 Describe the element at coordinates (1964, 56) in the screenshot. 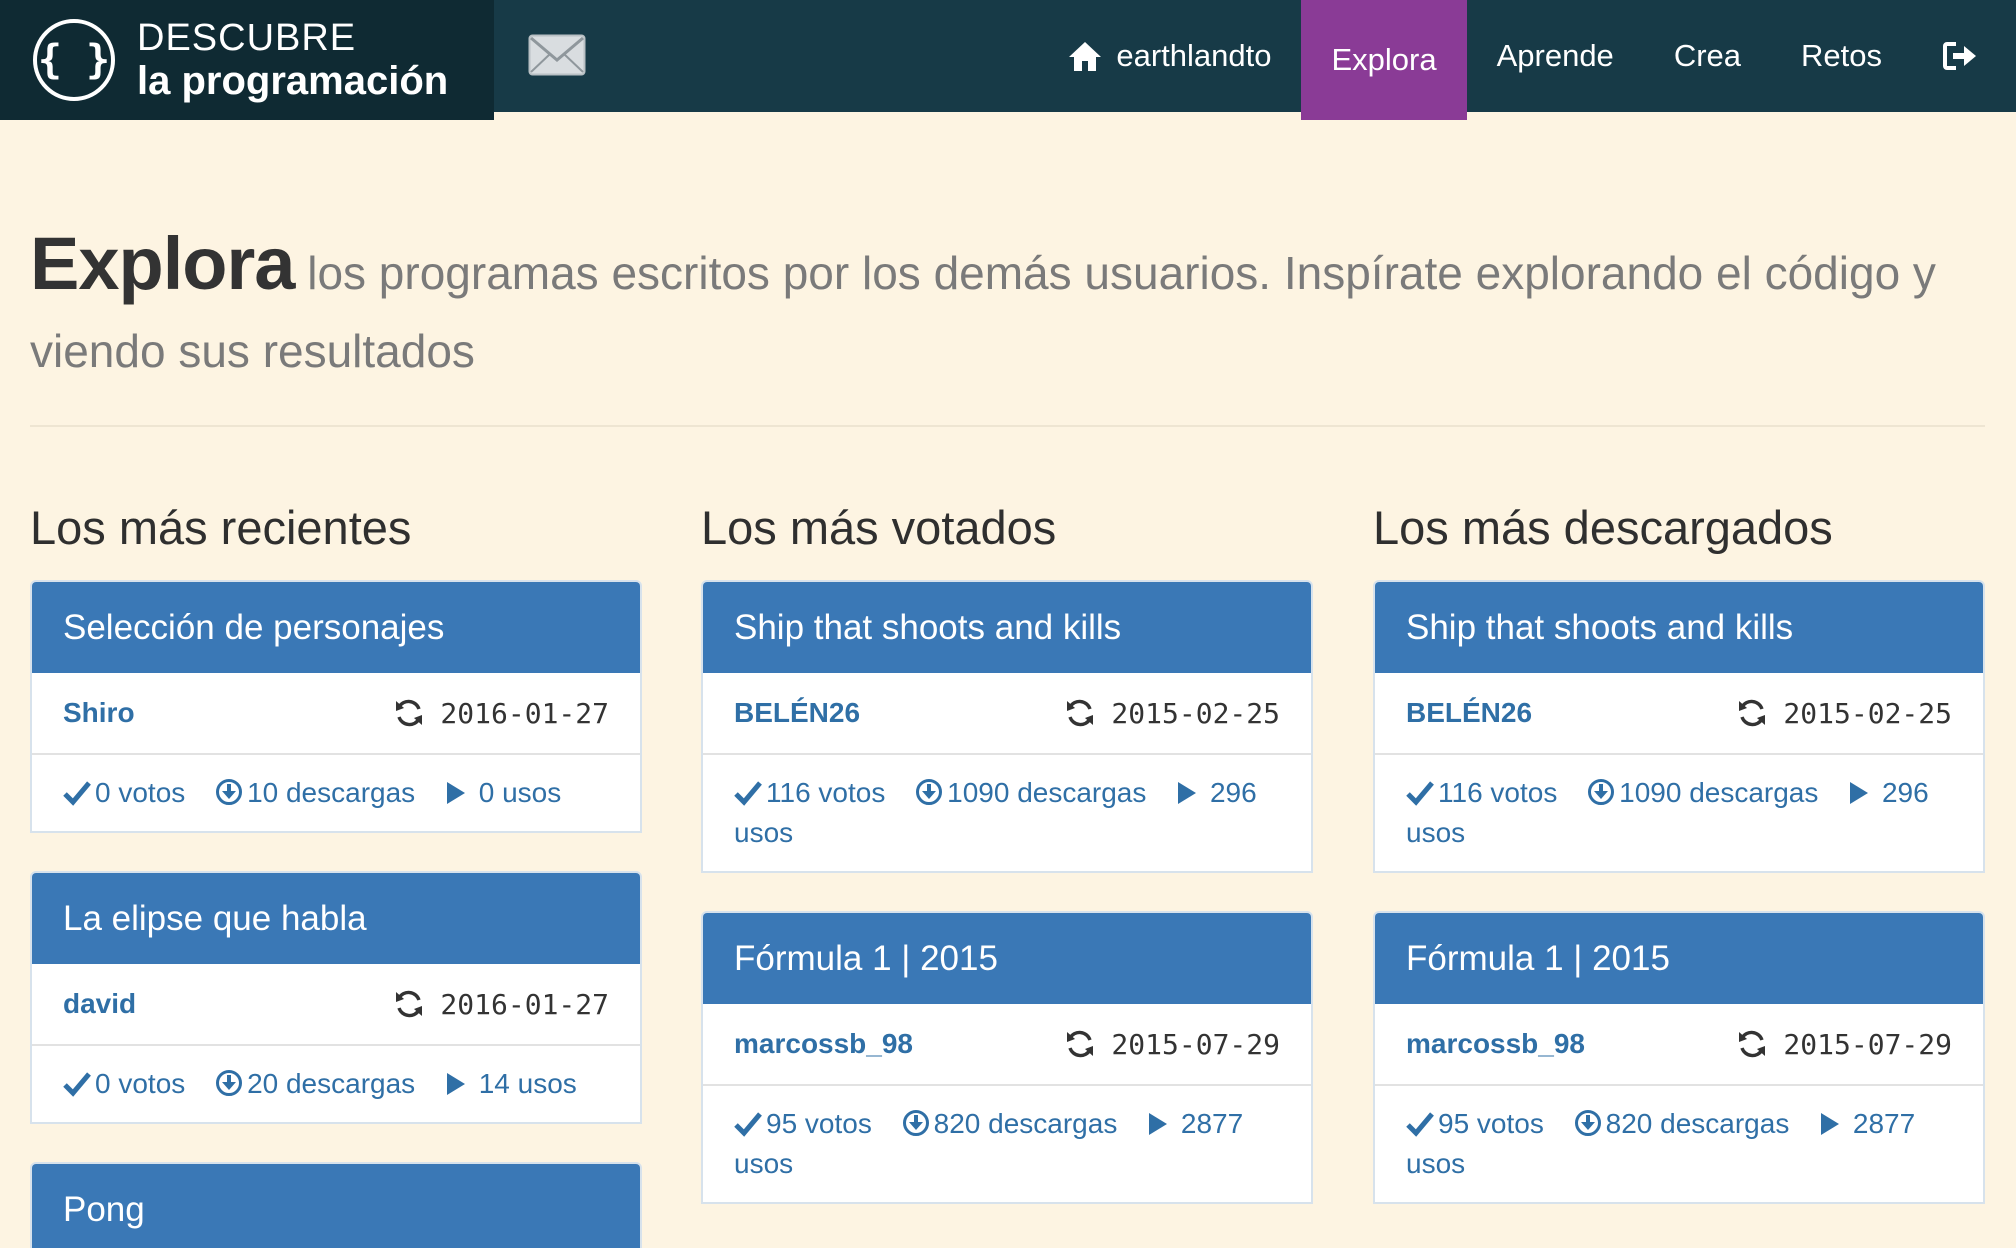

I see `logout-button` at that location.